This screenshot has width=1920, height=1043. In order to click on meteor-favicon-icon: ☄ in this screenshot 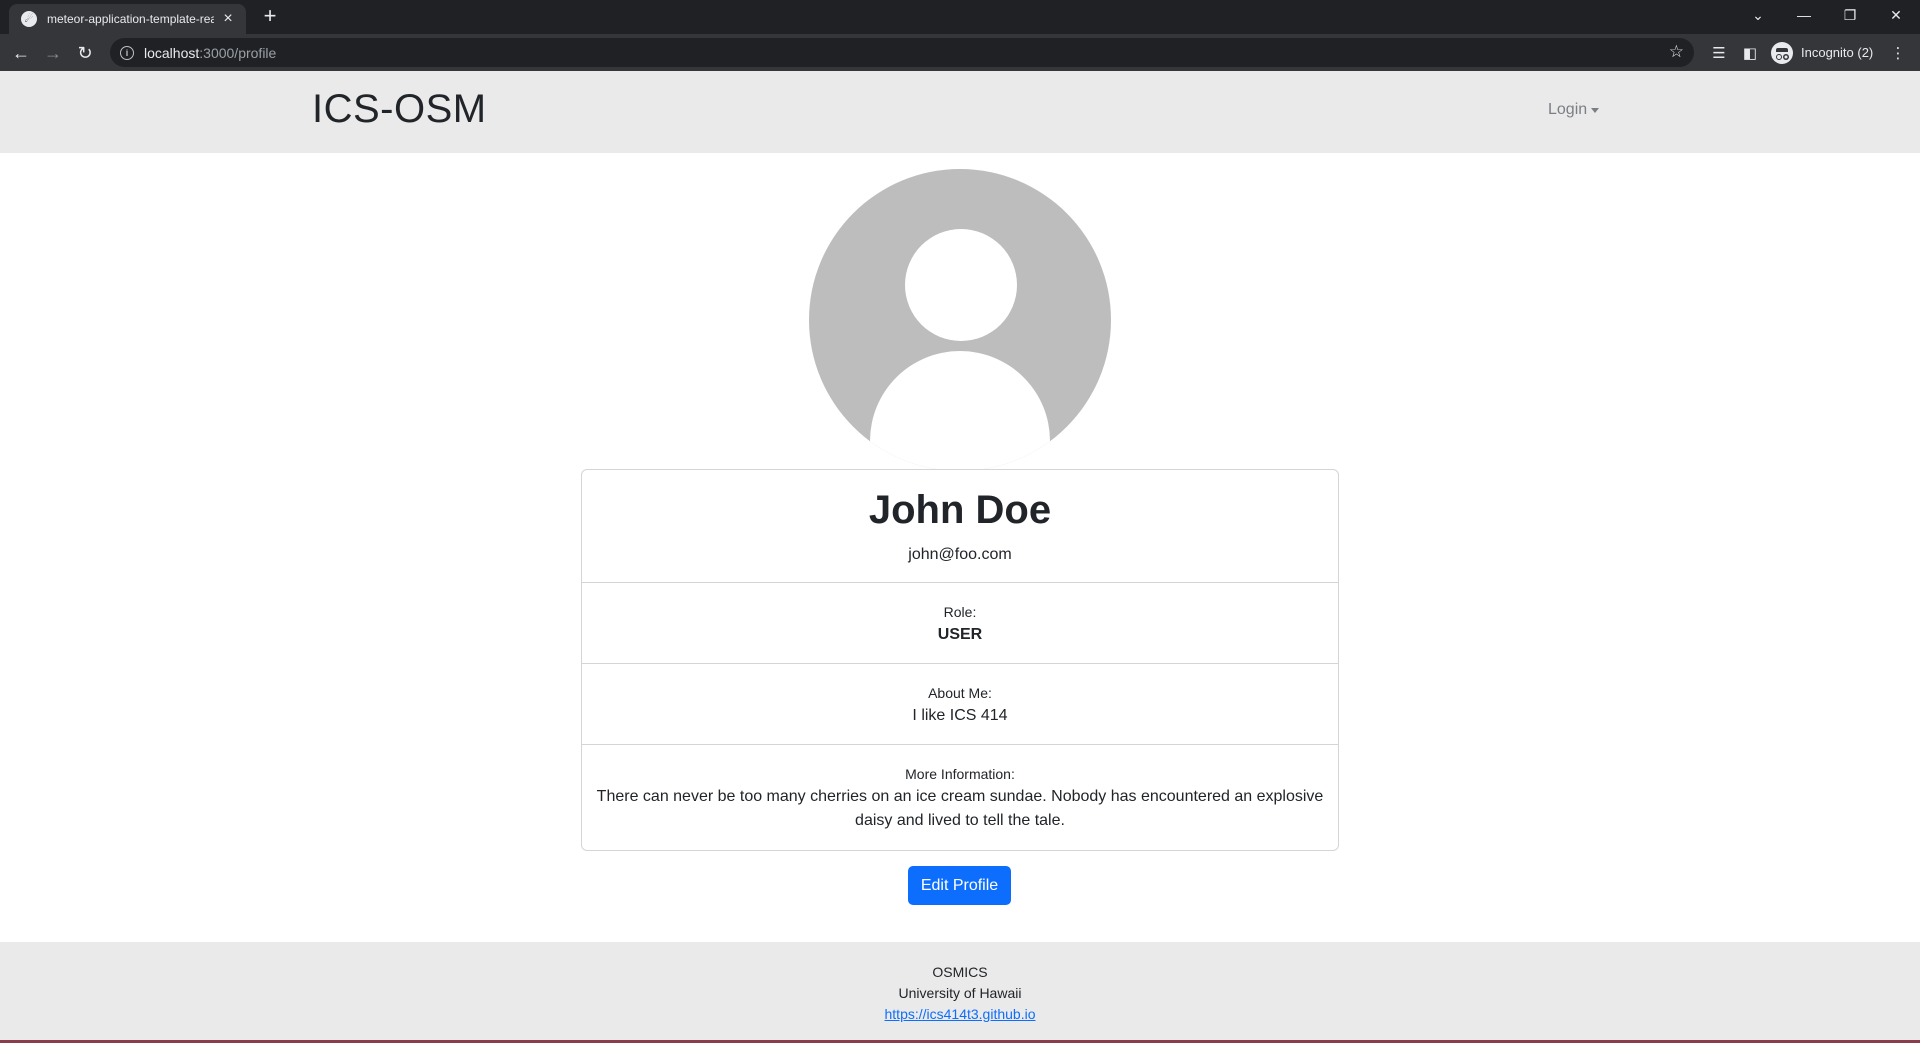, I will do `click(29, 19)`.